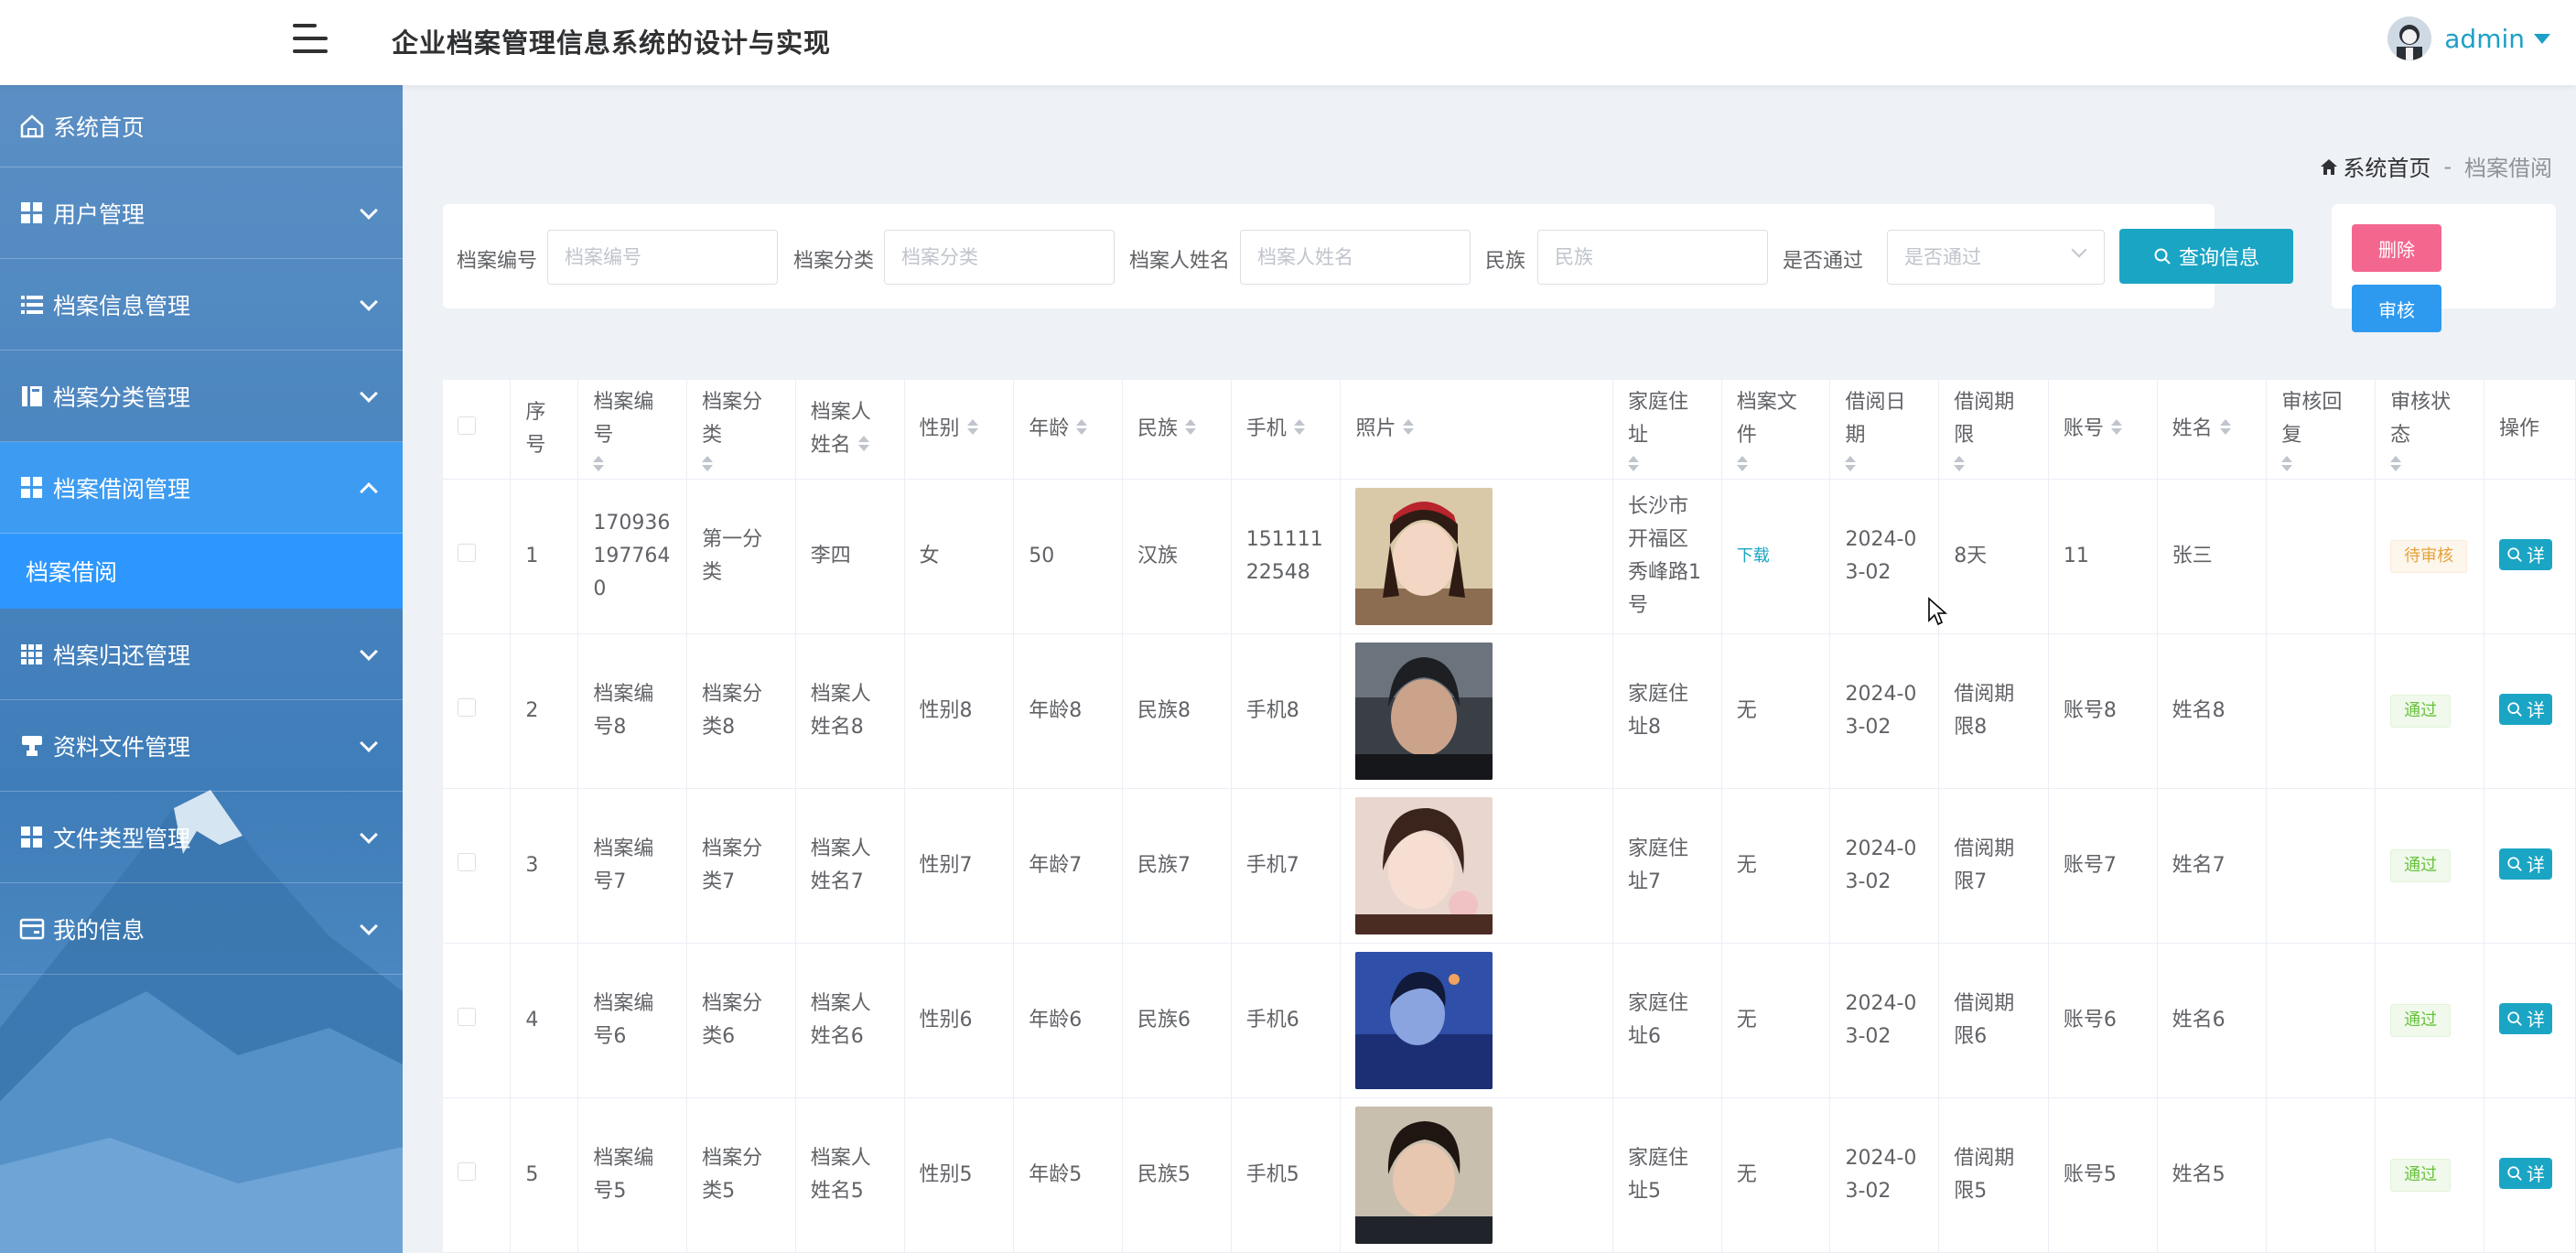  Describe the element at coordinates (2321, 430) in the screenshot. I see `col-header-reply: 审核回复` at that location.